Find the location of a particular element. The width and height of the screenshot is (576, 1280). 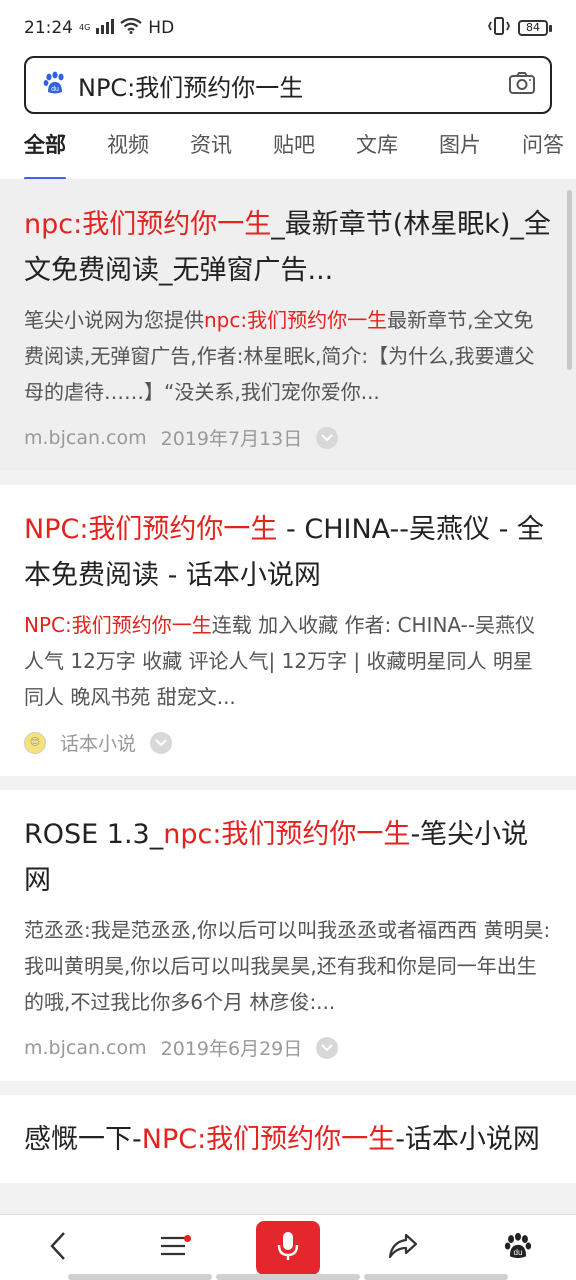

result-date: 2019年6月29日 is located at coordinates (231, 1049).